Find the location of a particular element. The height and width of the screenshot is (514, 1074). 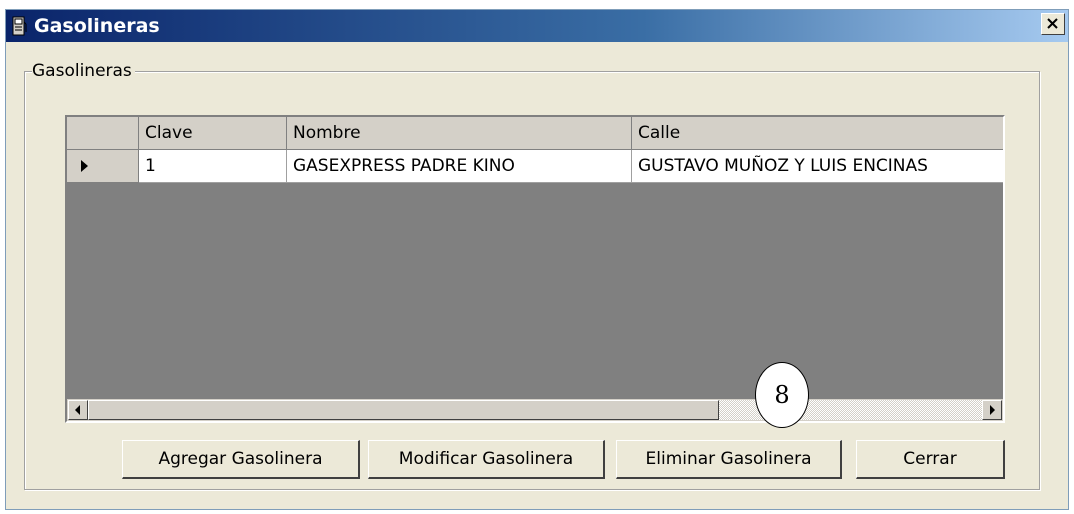

horizontal-scrollbar is located at coordinates (535, 410).